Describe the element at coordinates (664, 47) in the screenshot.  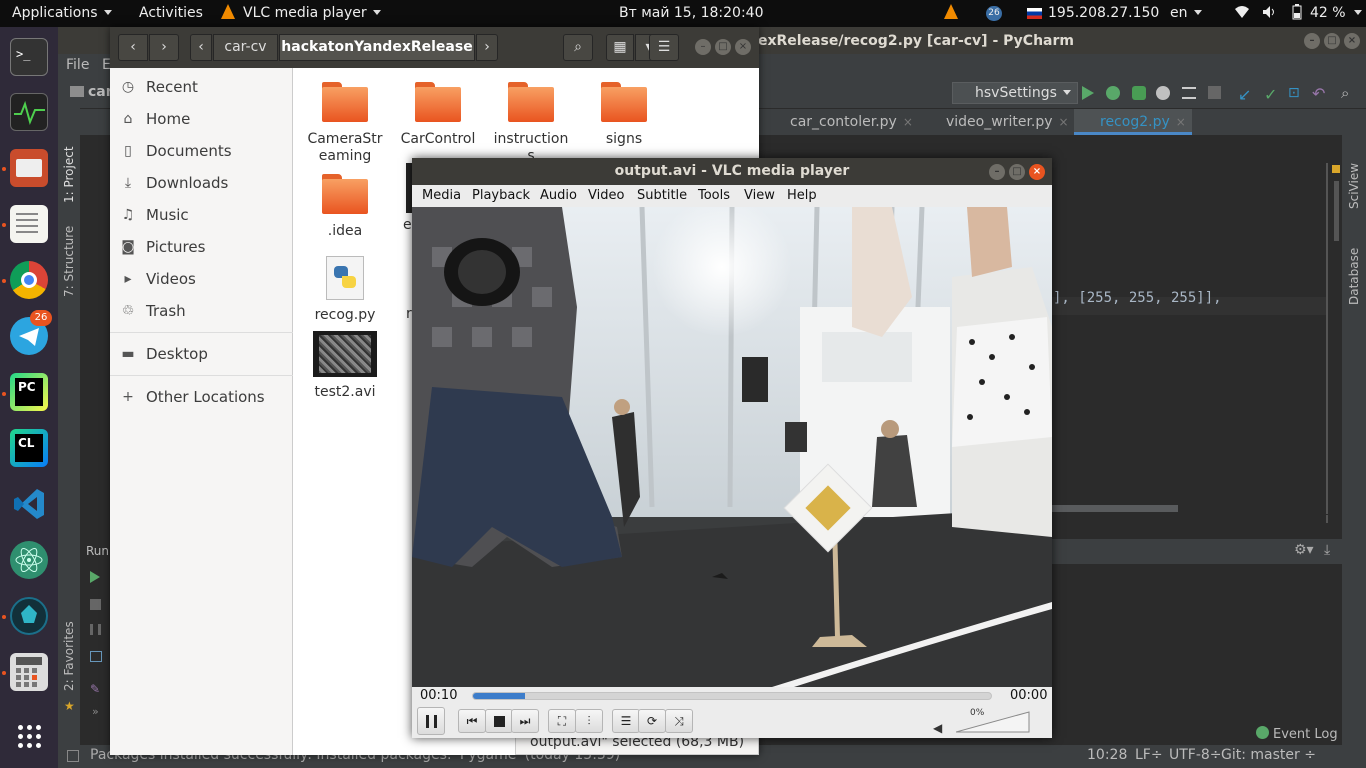
I see `menu-button: ☰` at that location.